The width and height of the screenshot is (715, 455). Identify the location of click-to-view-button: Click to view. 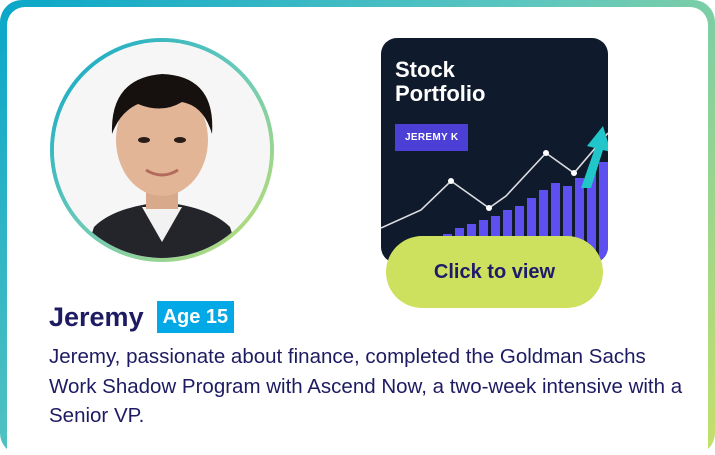
(494, 272).